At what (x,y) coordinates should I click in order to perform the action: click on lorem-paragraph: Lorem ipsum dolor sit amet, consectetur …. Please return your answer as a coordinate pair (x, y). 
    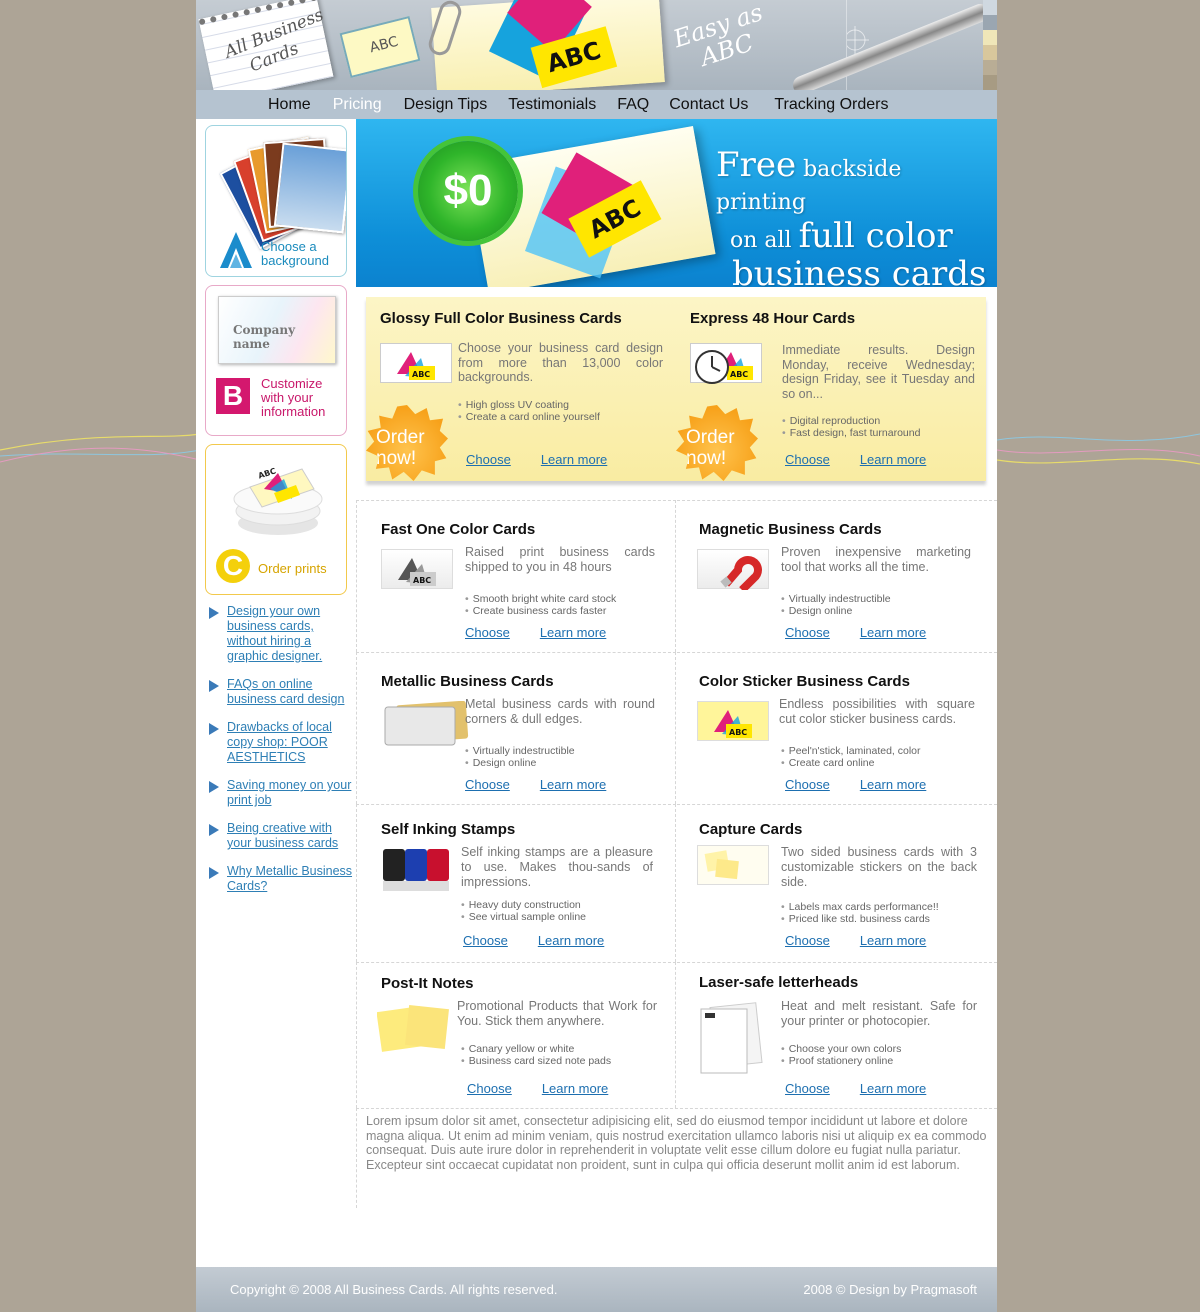
    Looking at the image, I should click on (676, 1158).